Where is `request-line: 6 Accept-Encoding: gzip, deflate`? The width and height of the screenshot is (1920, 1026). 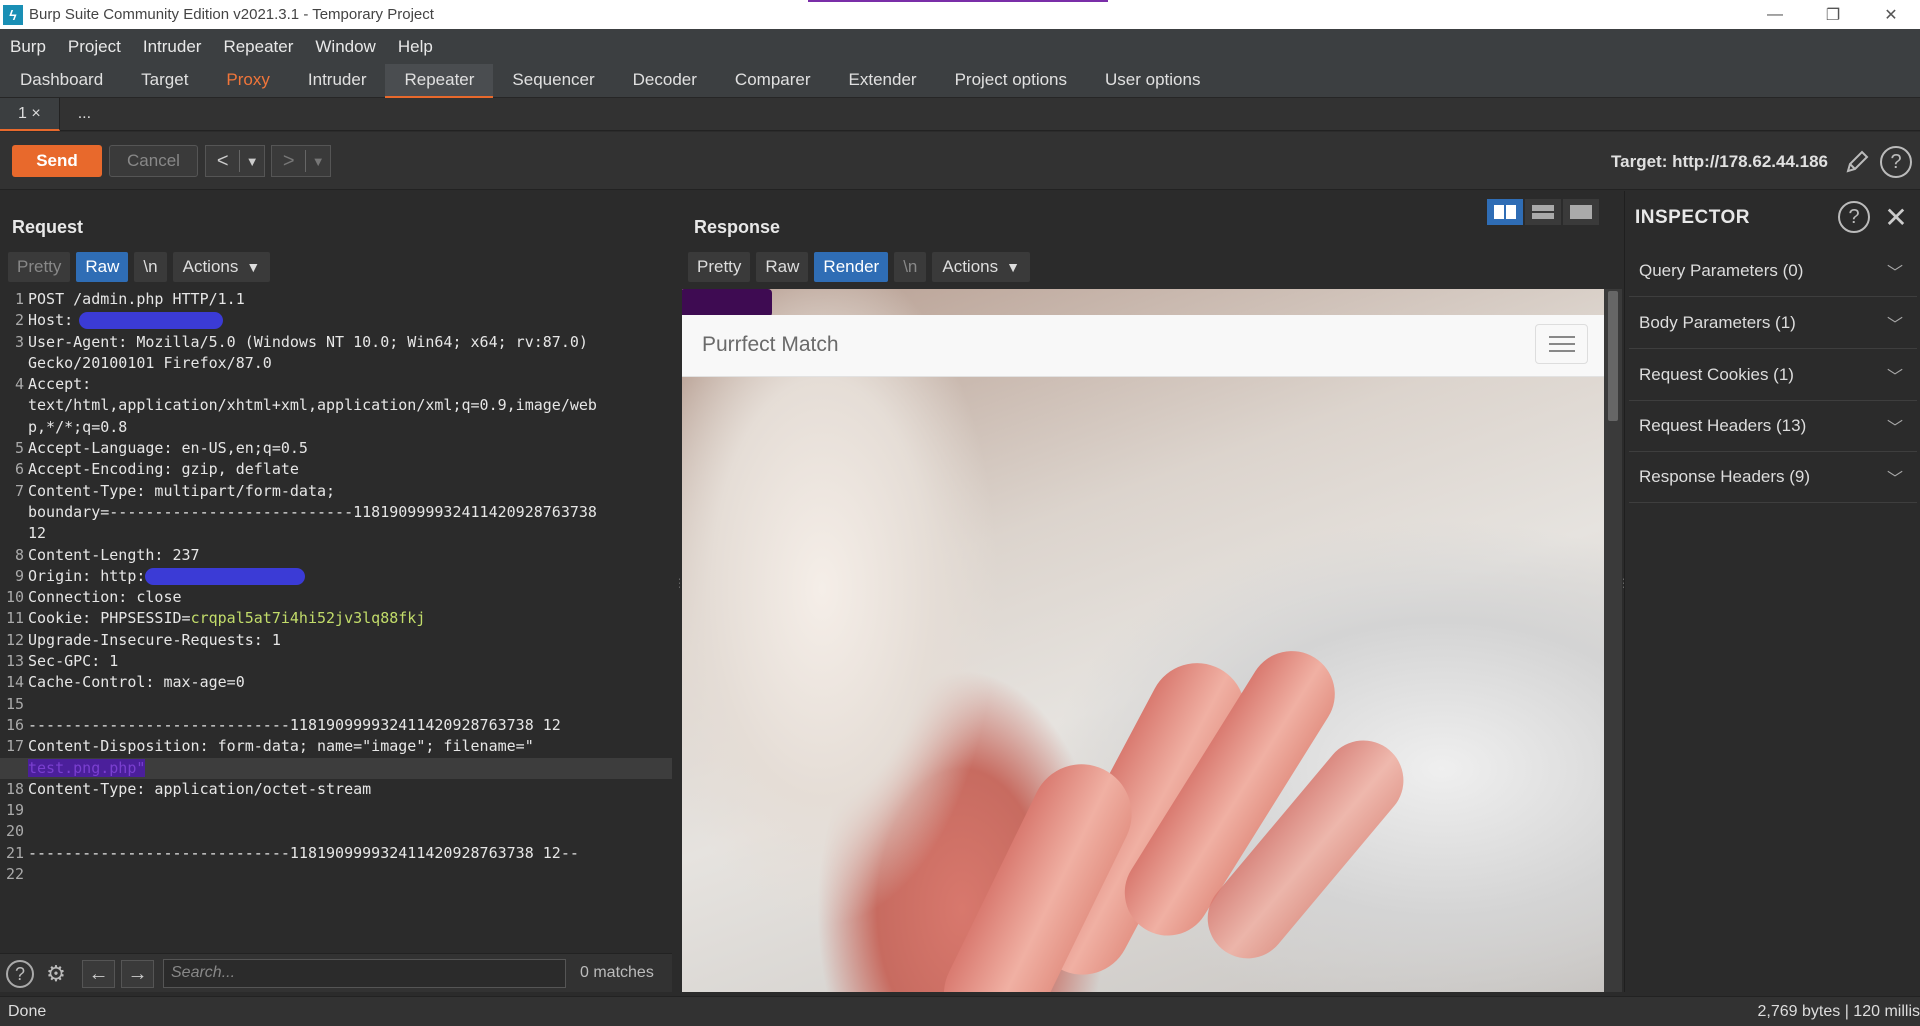 request-line: 6 Accept-Encoding: gzip, deflate is located at coordinates (337, 469).